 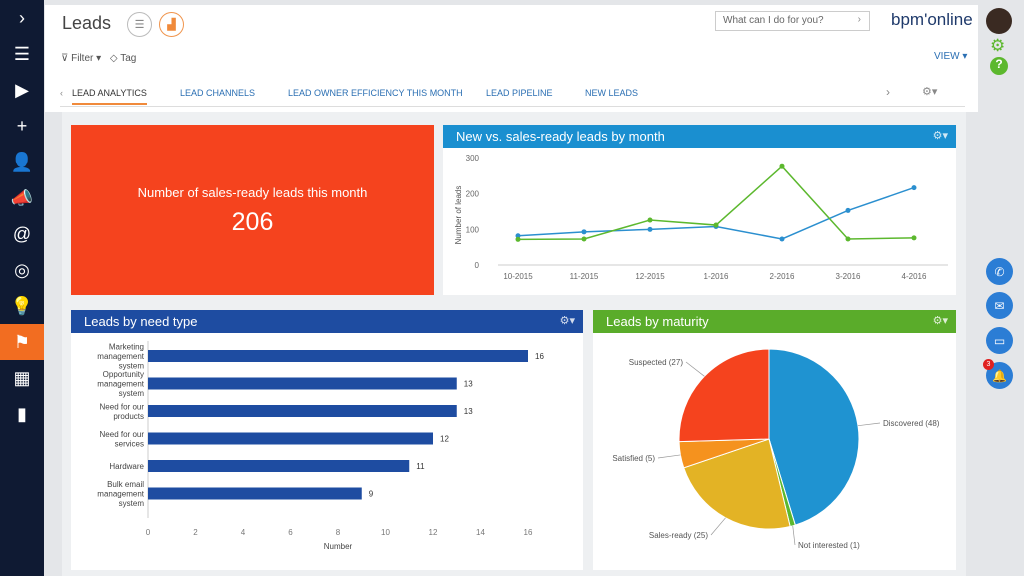 I want to click on bar-value-label: 9, so click(x=371, y=494).